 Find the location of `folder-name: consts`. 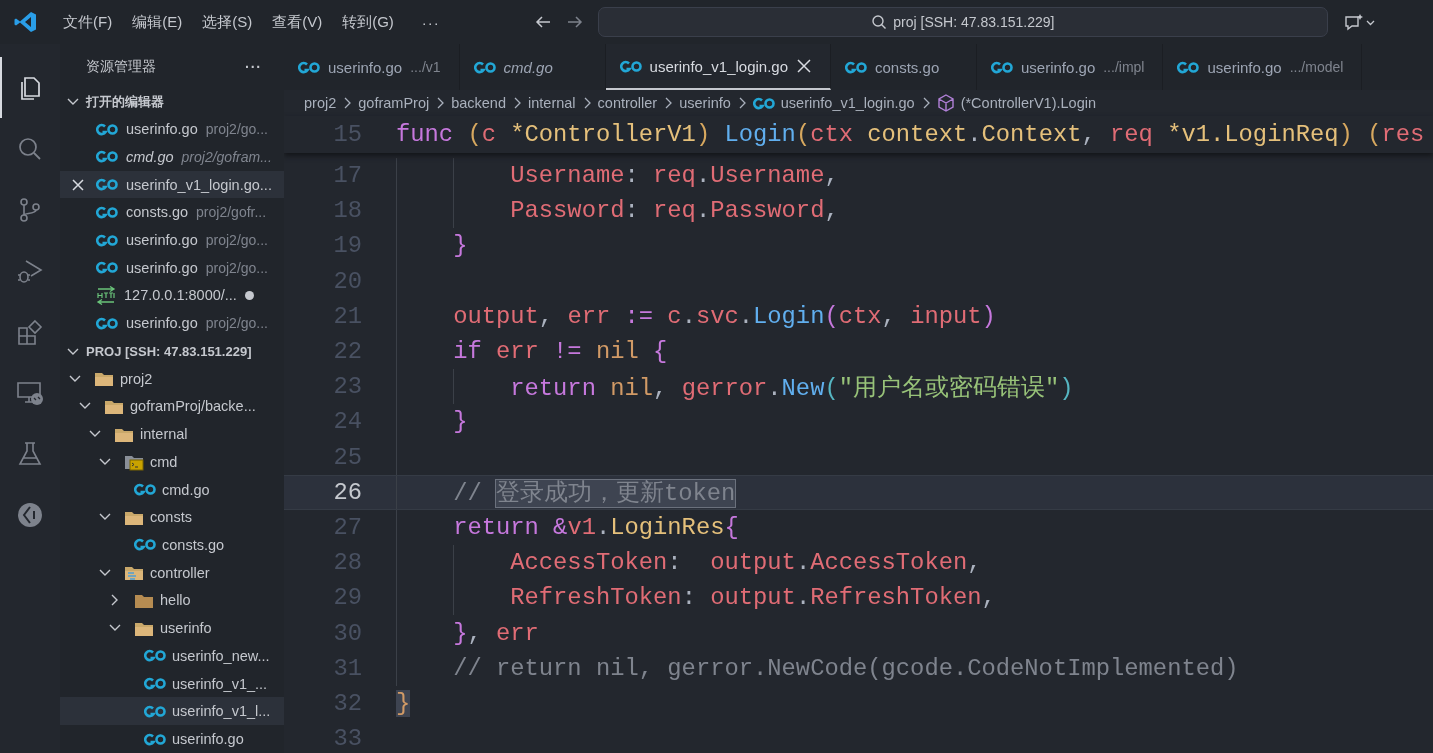

folder-name: consts is located at coordinates (171, 517).